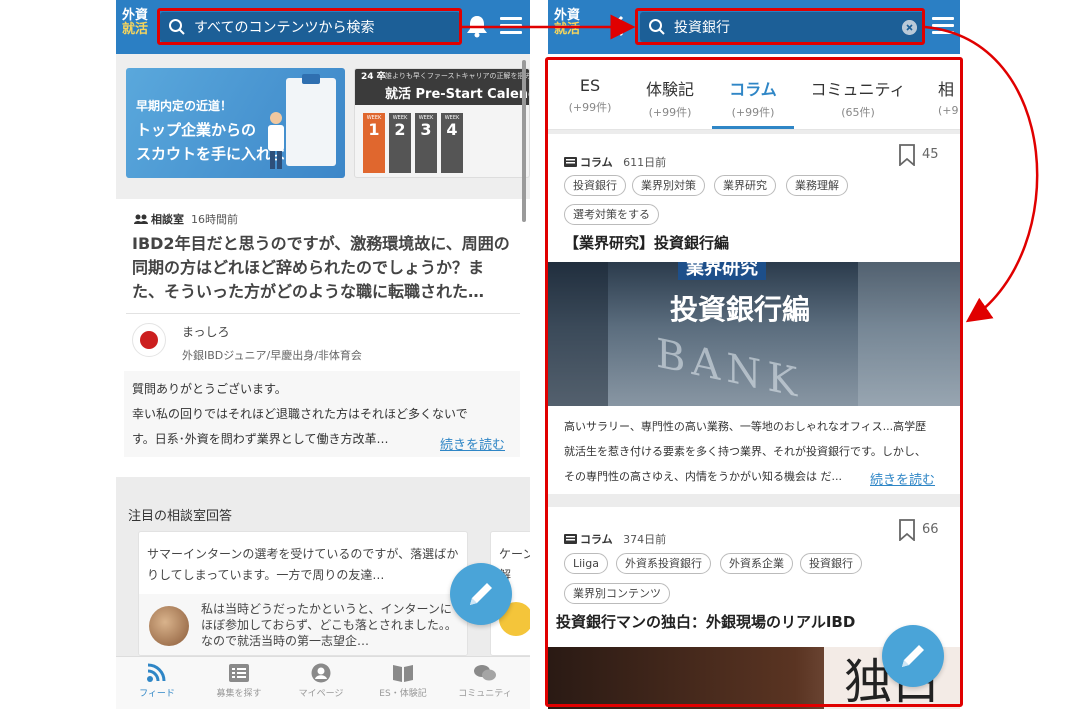  Describe the element at coordinates (753, 98) in the screenshot. I see `tab-column: コラム (+99件)` at that location.